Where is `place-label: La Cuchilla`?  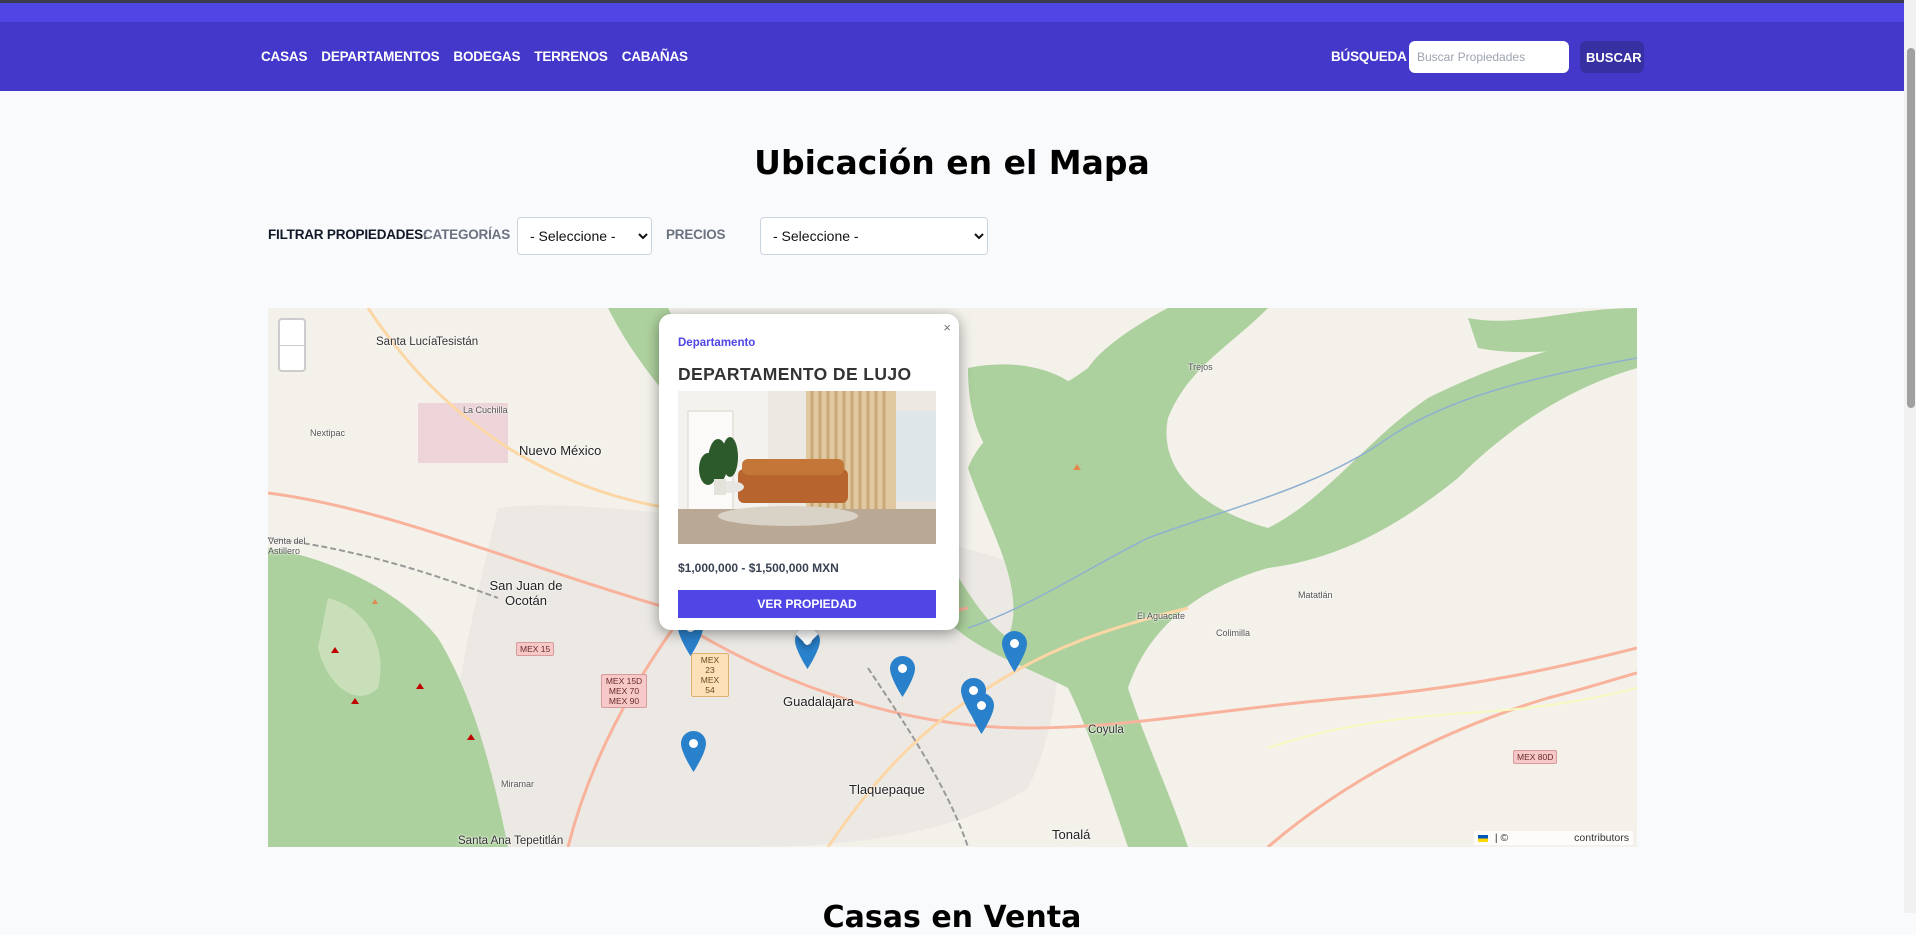
place-label: La Cuchilla is located at coordinates (485, 410).